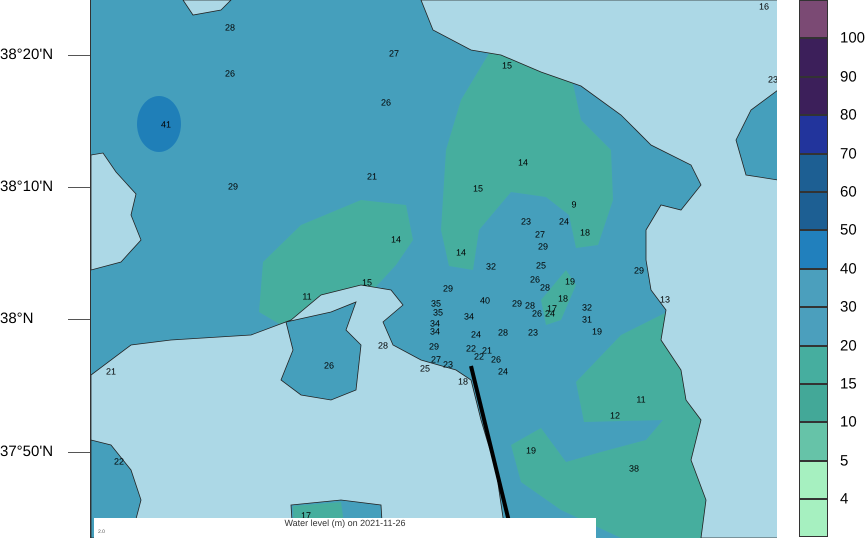 This screenshot has height=538, width=868. What do you see at coordinates (848, 268) in the screenshot?
I see `colorbar-label: 40` at bounding box center [848, 268].